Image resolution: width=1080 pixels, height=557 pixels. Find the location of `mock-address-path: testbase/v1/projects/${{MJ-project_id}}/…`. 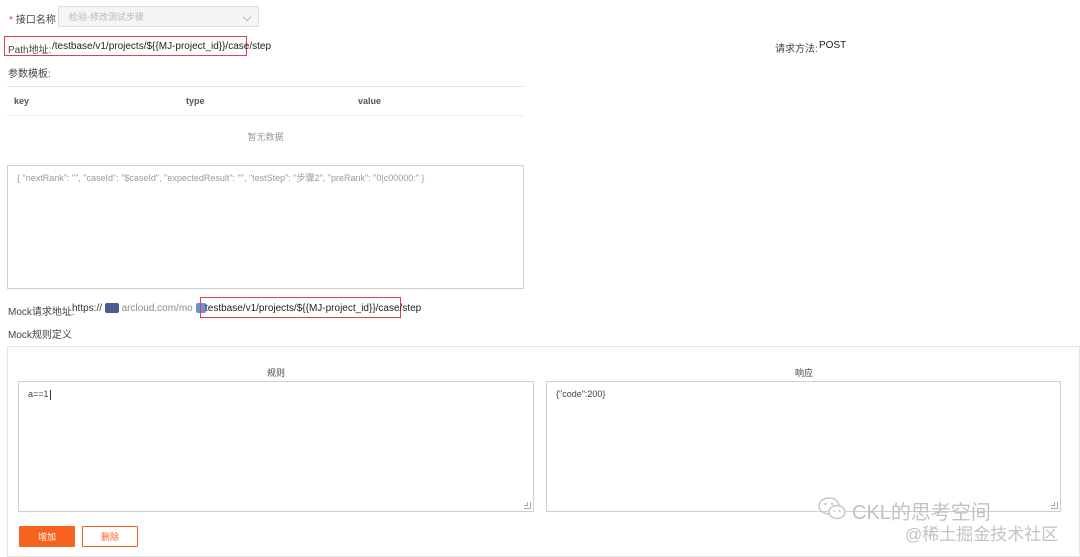

mock-address-path: testbase/v1/projects/${{MJ-project_id}}/… is located at coordinates (313, 308).